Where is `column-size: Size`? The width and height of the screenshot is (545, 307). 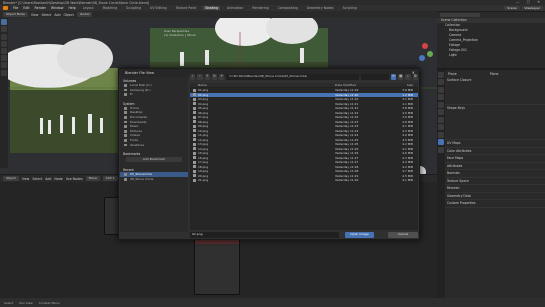
column-size: Size is located at coordinates (400, 85).